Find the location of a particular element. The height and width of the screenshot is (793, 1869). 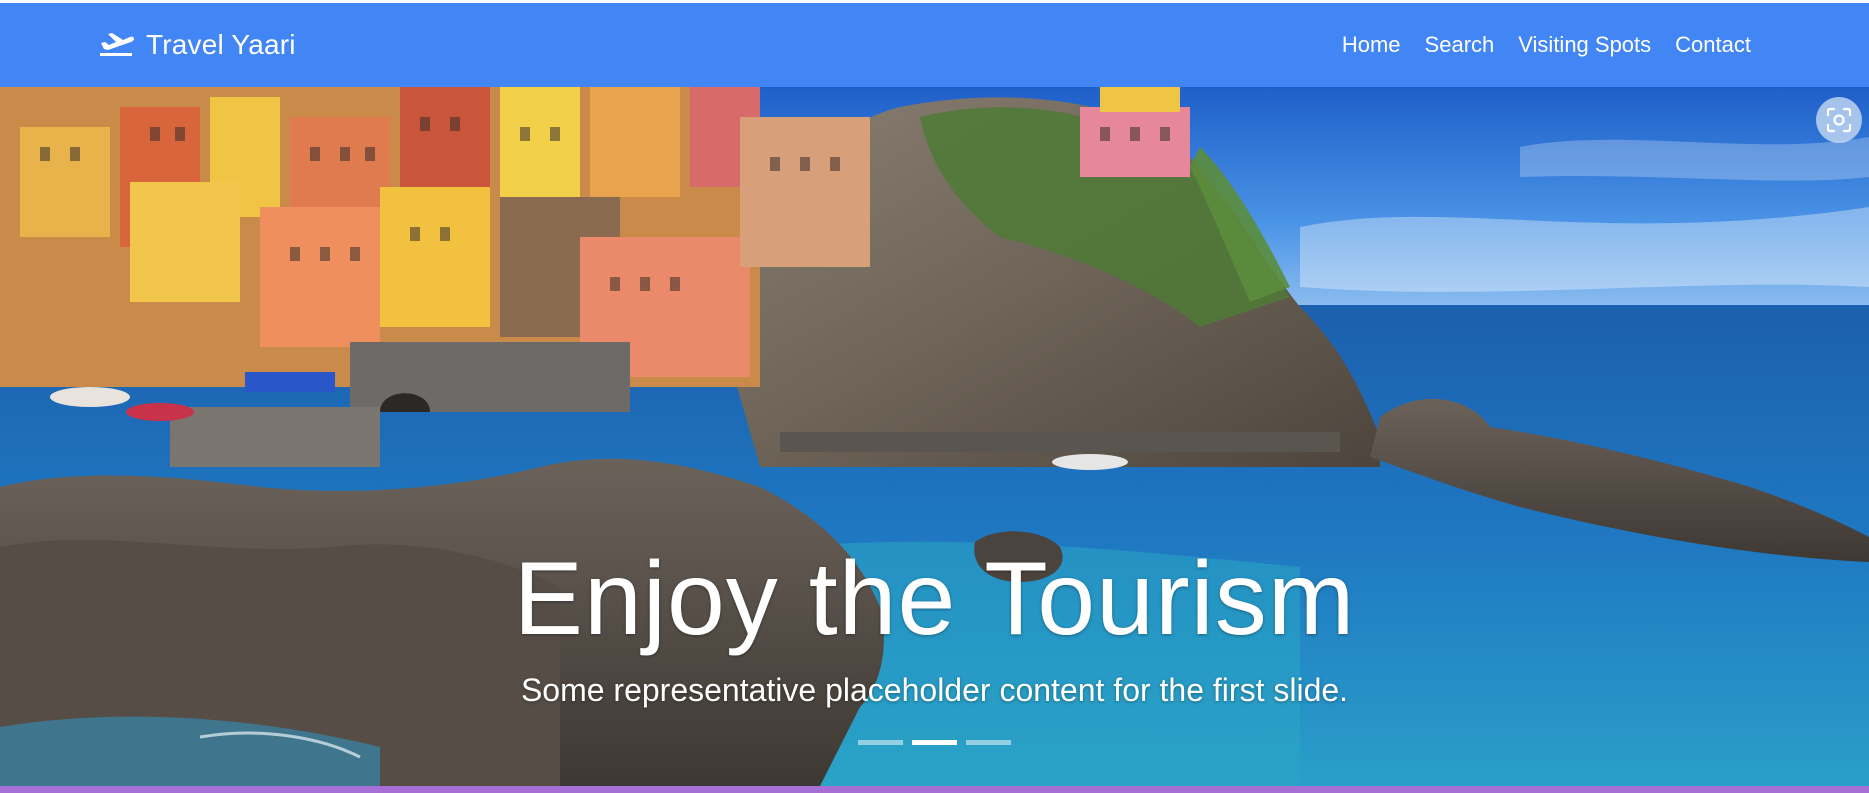

image-search-button is located at coordinates (1839, 120).